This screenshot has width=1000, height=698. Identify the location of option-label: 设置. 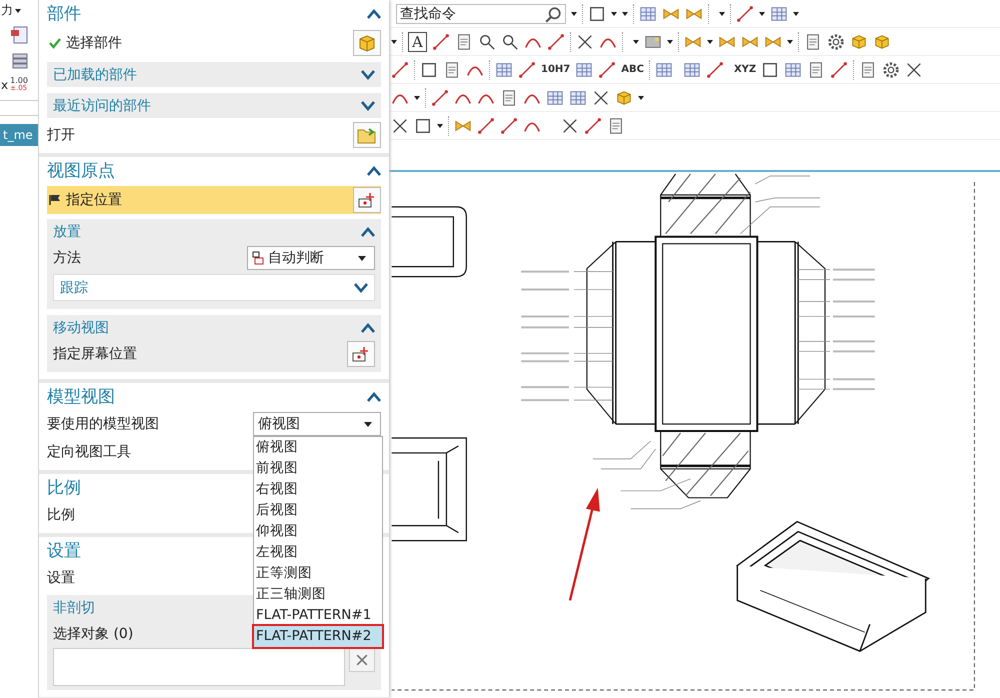
(61, 578).